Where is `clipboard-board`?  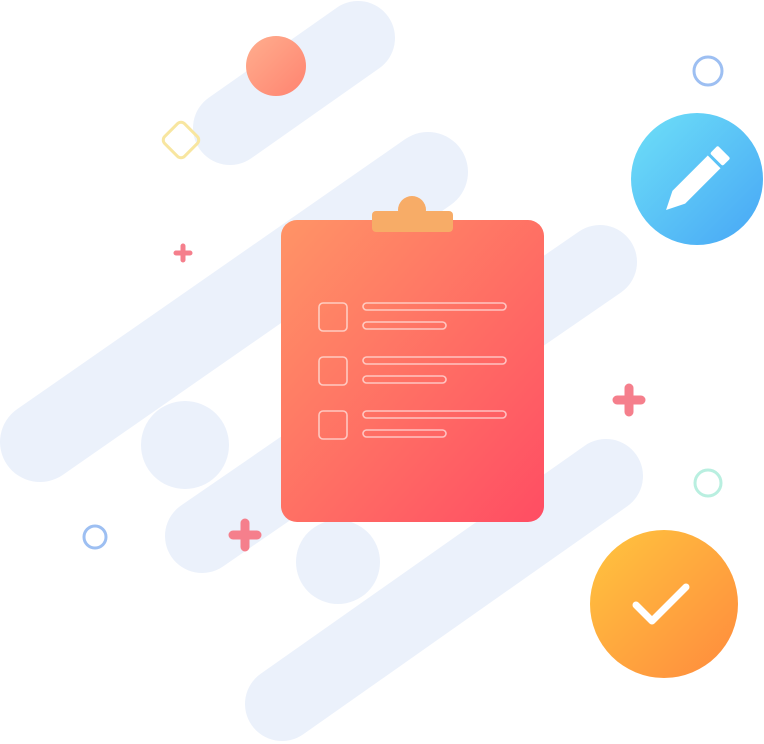 clipboard-board is located at coordinates (412, 371).